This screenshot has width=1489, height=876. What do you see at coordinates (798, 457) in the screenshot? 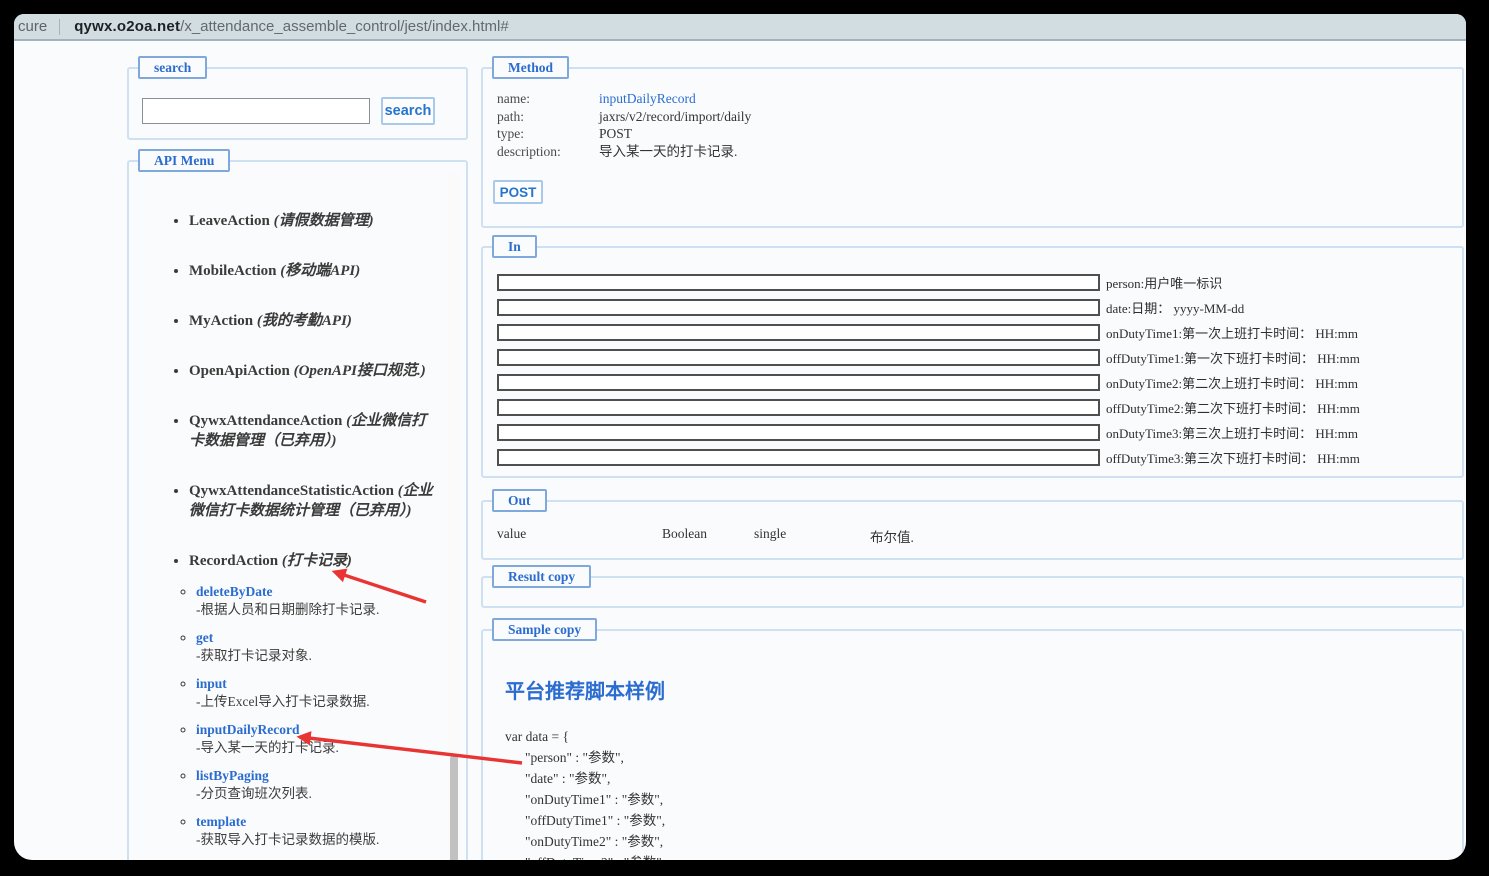
I see `in-field-offdutytime3` at bounding box center [798, 457].